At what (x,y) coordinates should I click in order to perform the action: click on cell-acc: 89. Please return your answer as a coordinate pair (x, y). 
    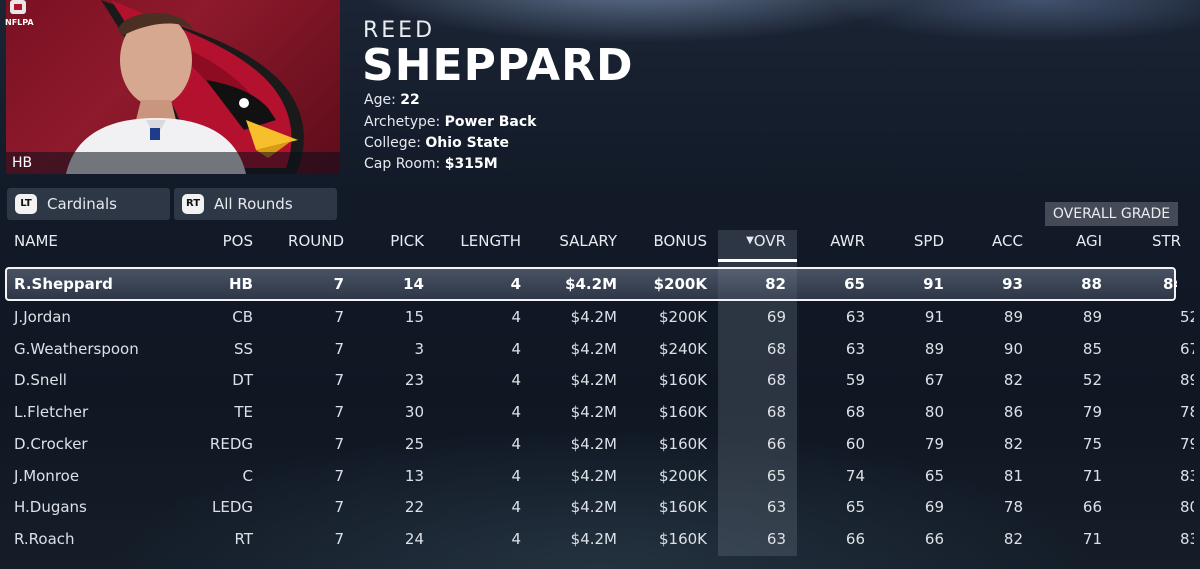
    Looking at the image, I should click on (1013, 317).